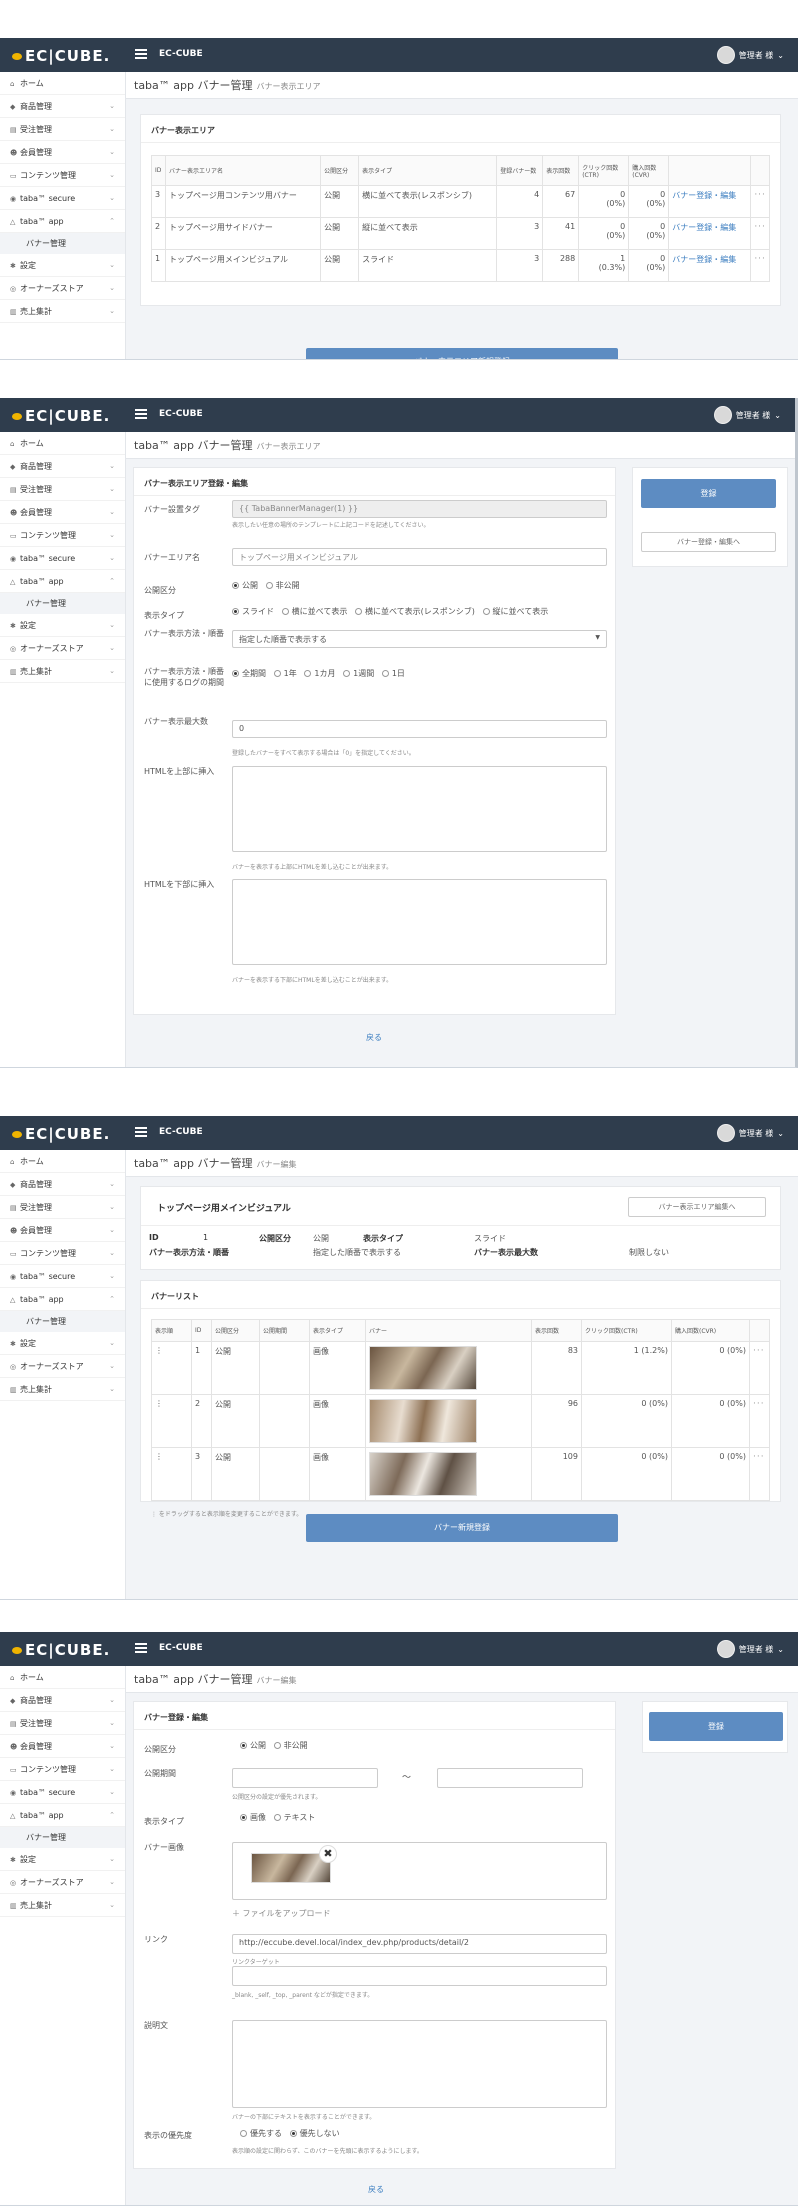 The width and height of the screenshot is (798, 2206). Describe the element at coordinates (294, 1817) in the screenshot. I see `radio-text: テキスト` at that location.